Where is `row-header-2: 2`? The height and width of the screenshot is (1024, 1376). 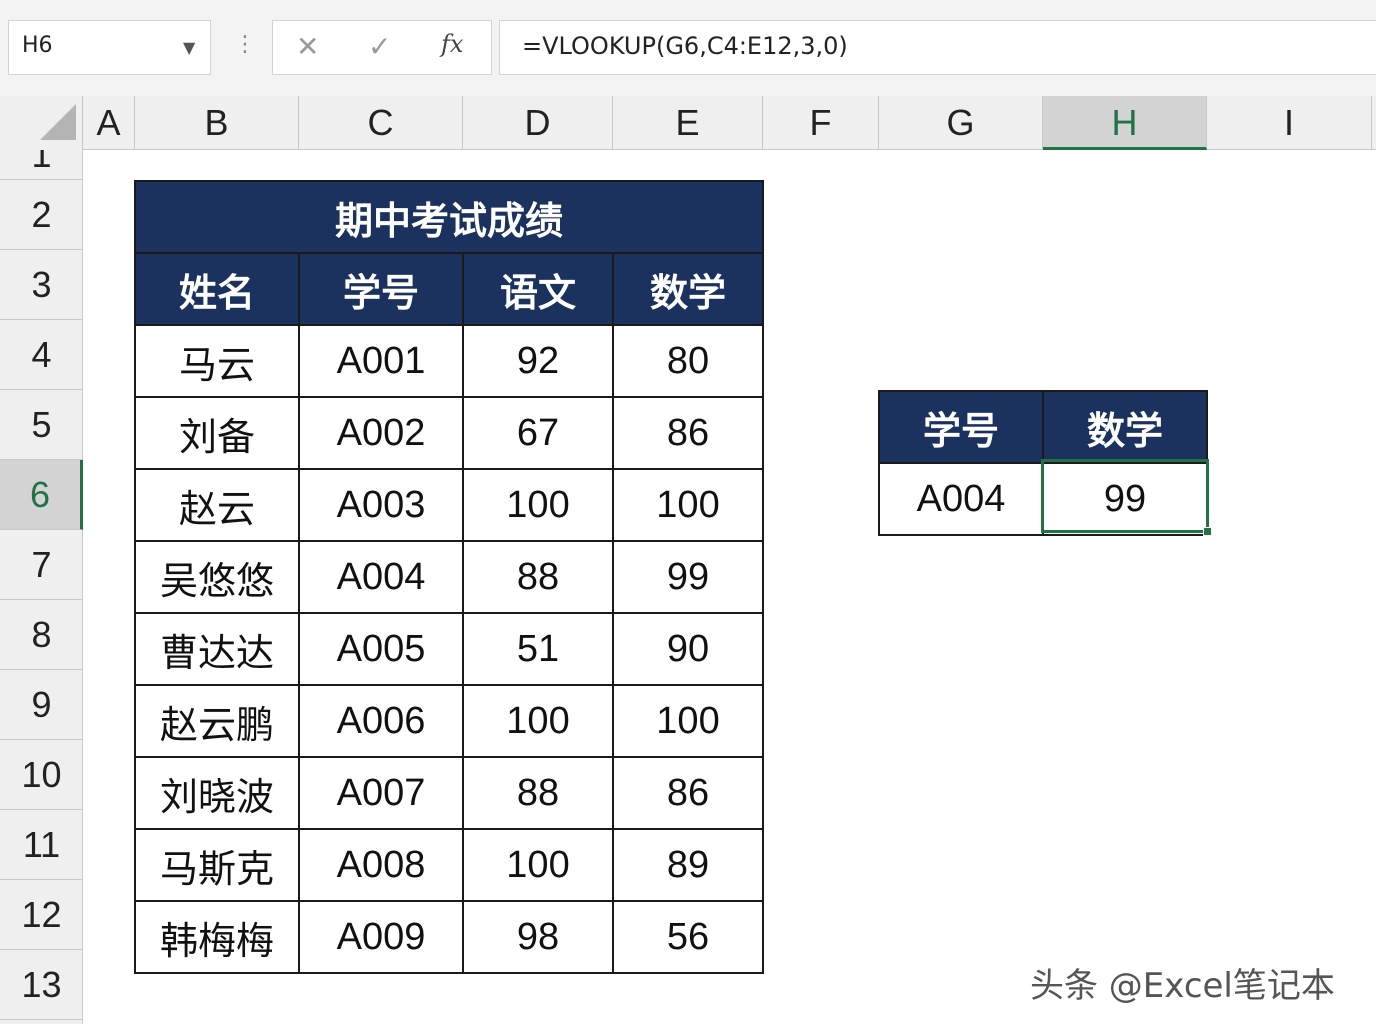
row-header-2: 2 is located at coordinates (41, 215).